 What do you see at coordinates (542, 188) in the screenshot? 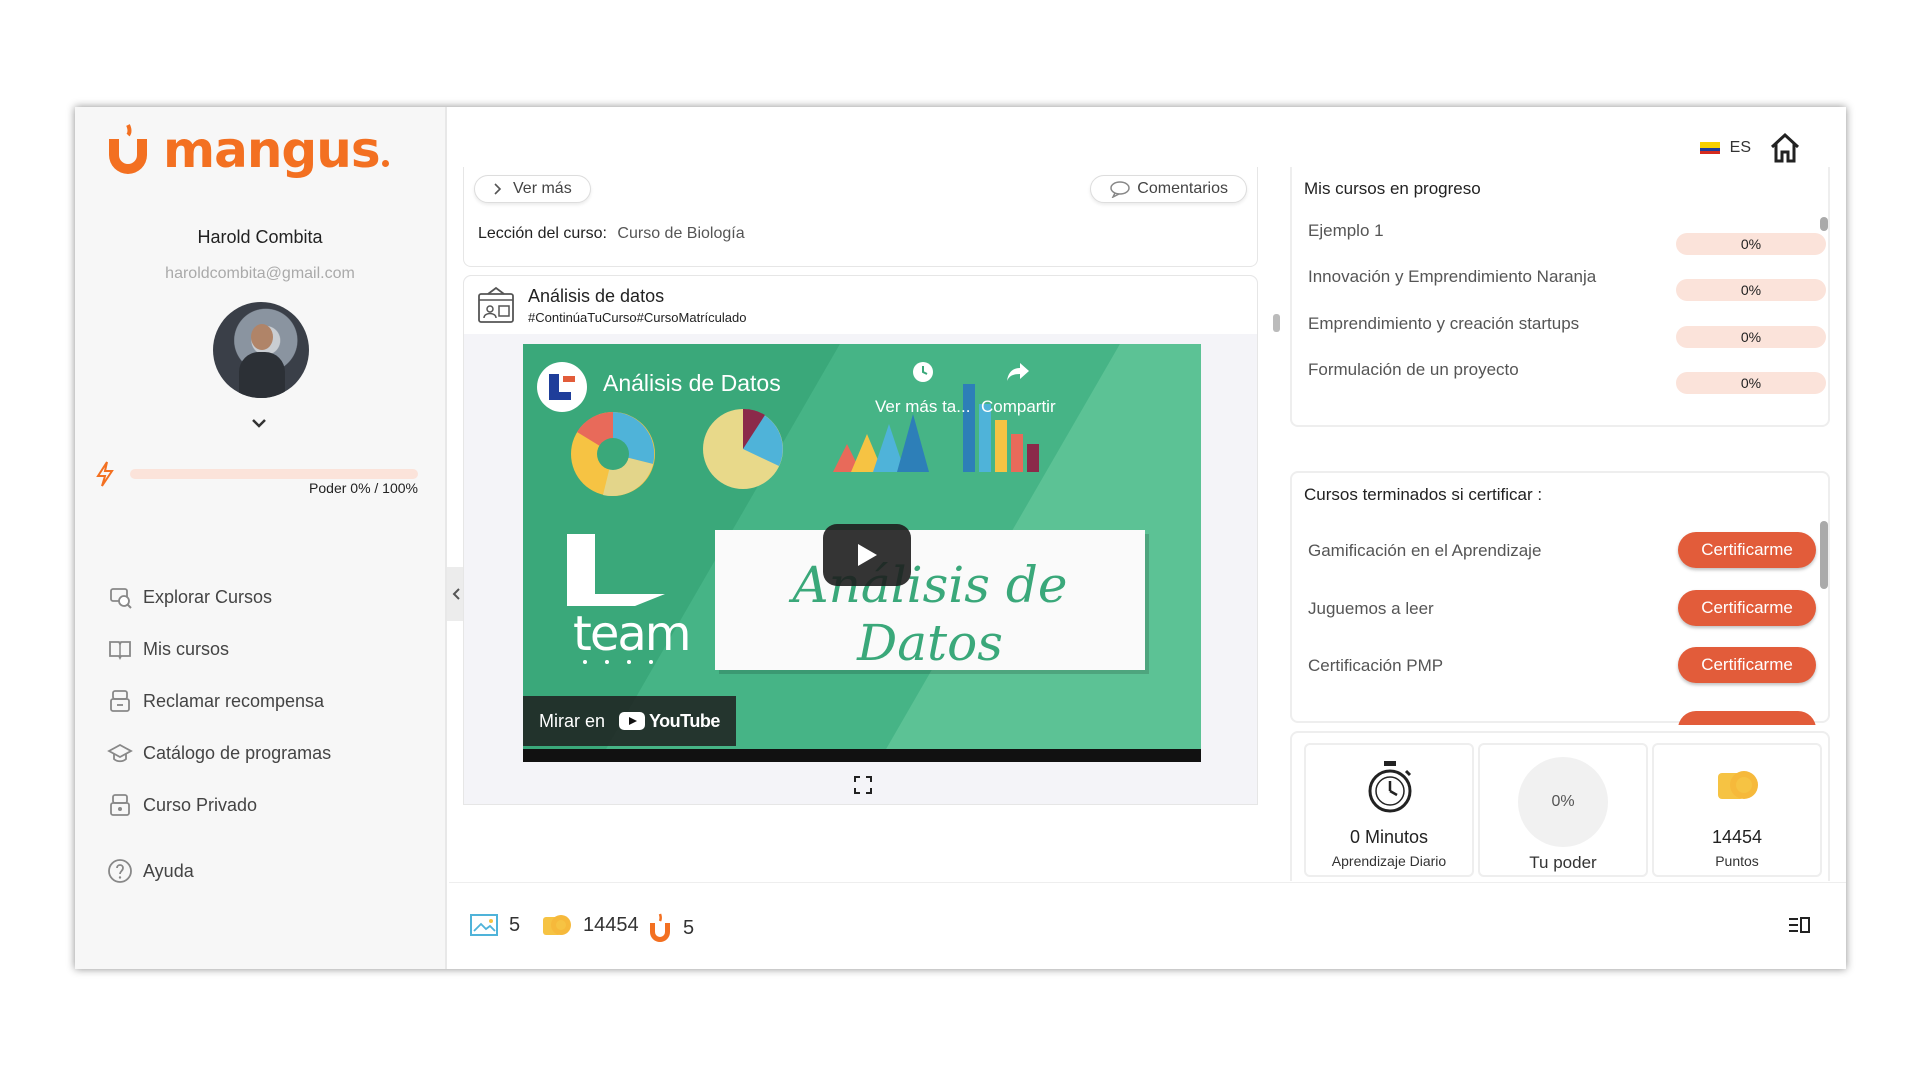
I see `see-more-label: Ver más` at bounding box center [542, 188].